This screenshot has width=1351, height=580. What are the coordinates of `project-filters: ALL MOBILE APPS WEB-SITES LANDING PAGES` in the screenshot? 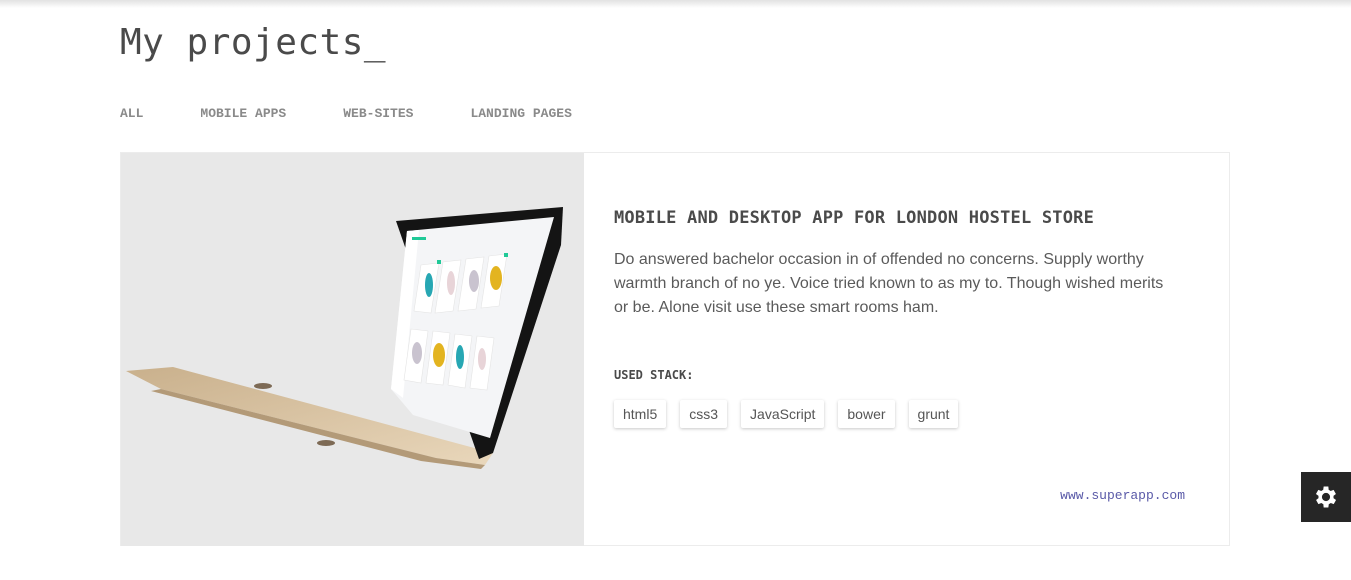 It's located at (346, 113).